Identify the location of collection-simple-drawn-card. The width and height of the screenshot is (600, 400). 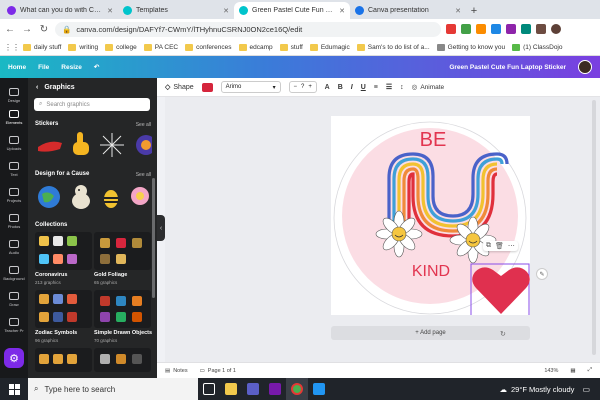
(122, 309).